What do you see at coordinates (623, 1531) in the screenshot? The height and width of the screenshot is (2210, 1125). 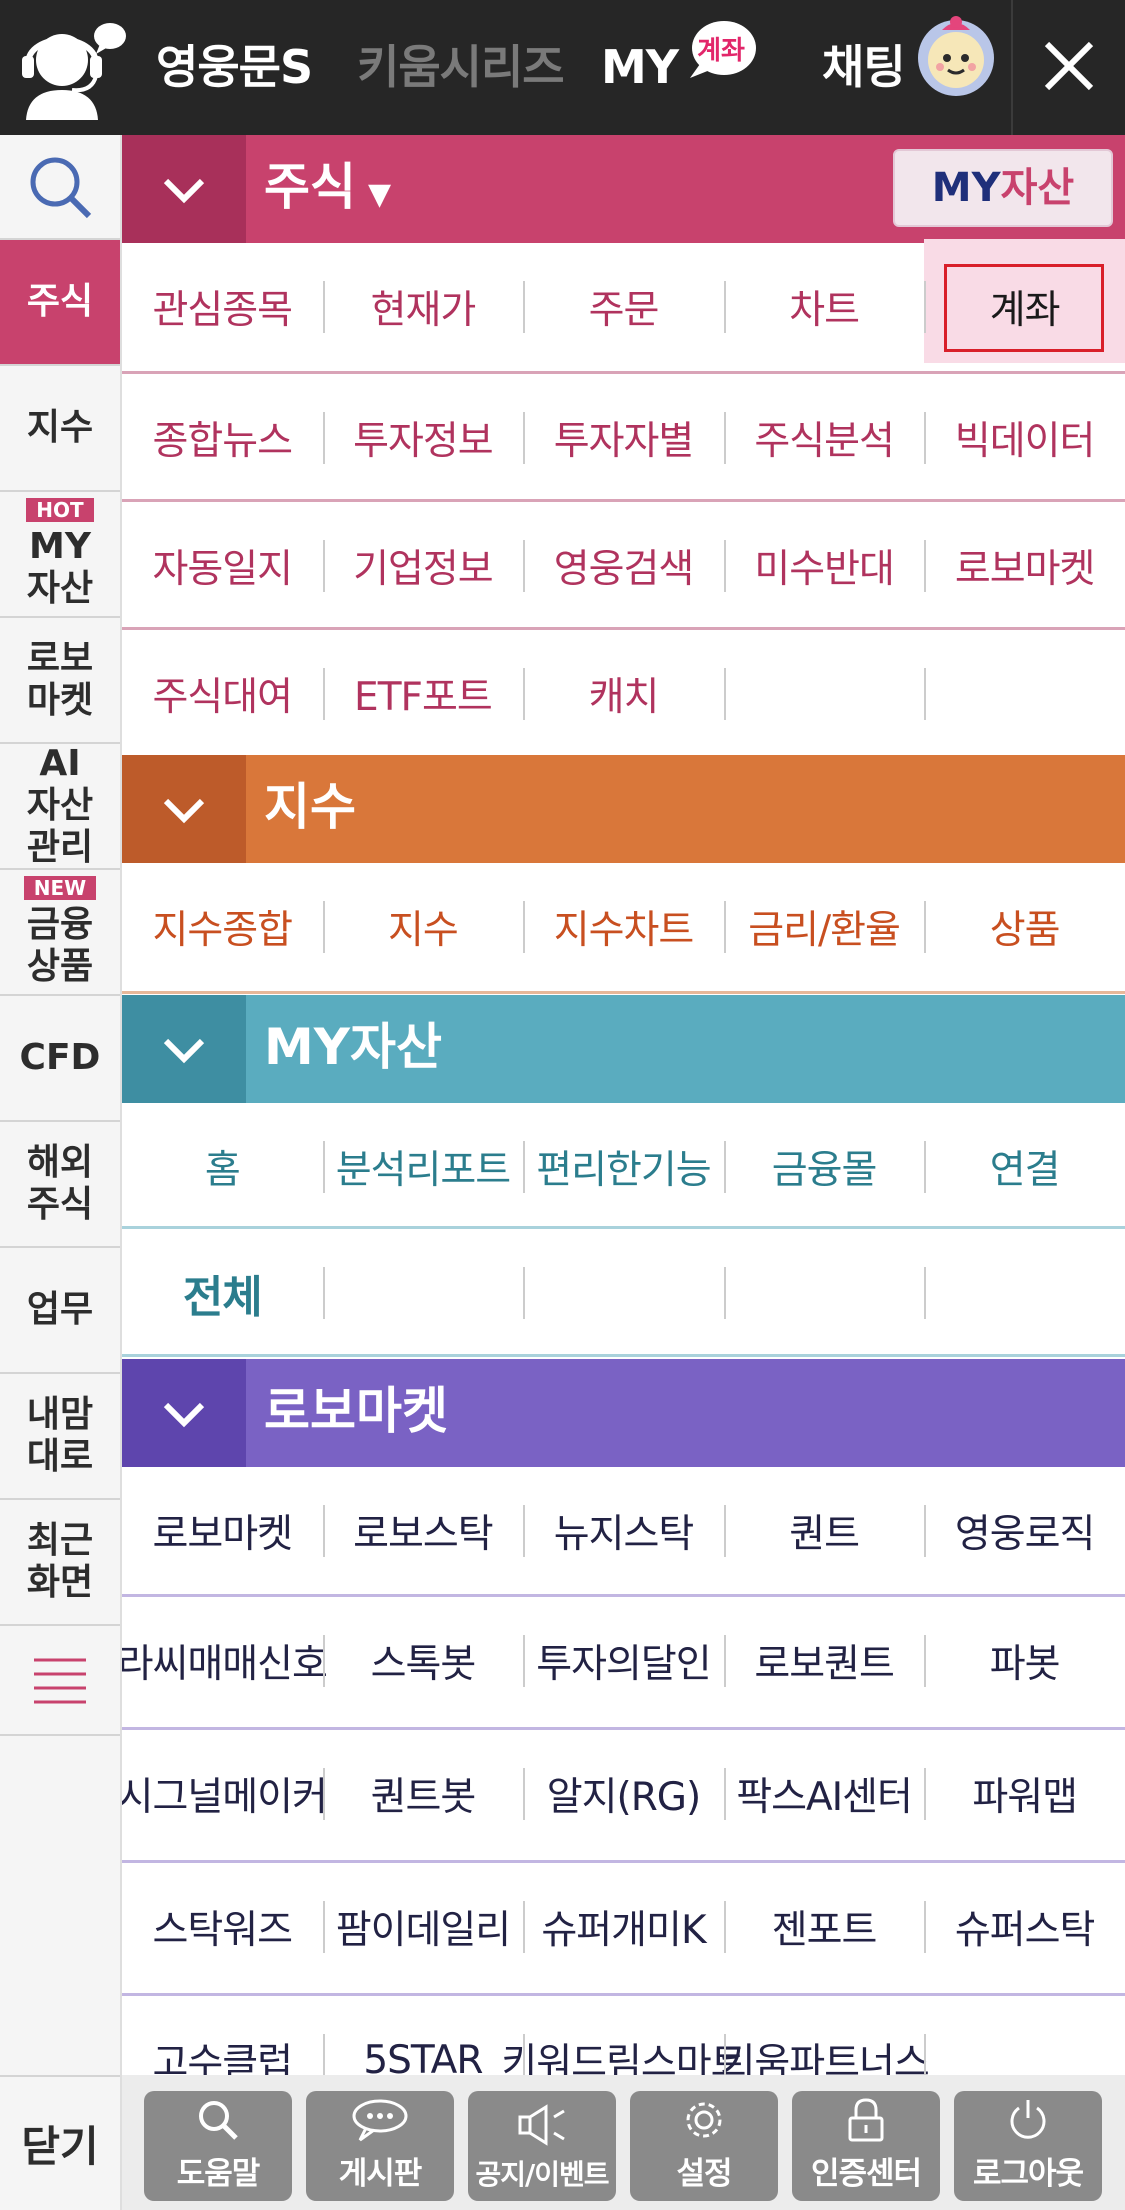 I see `menu-item-newgy-stock: 뉴지스탁` at bounding box center [623, 1531].